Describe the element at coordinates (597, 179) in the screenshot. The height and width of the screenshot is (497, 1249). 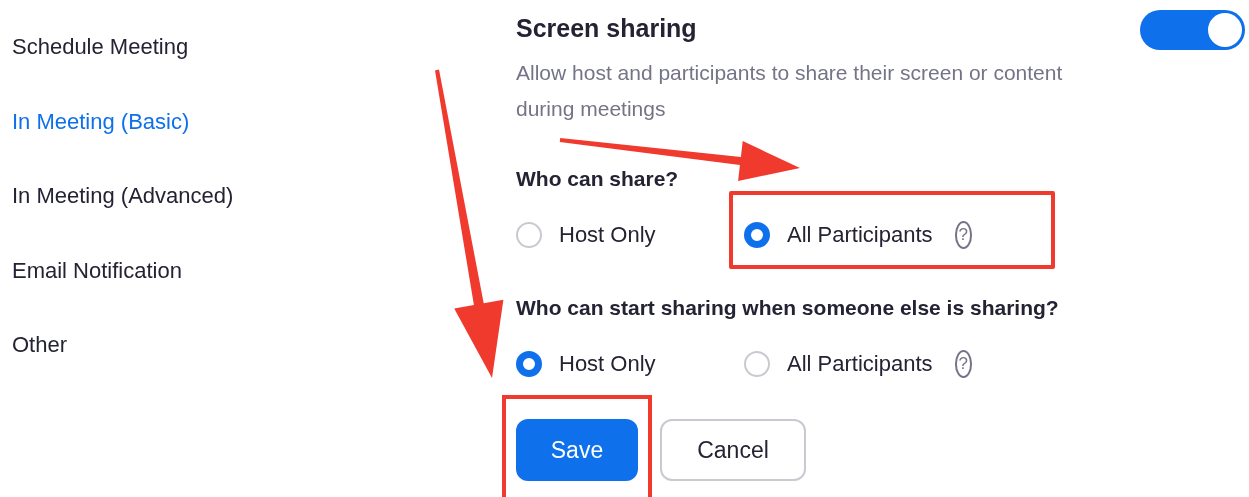
I see `question-label: Who can share?` at that location.